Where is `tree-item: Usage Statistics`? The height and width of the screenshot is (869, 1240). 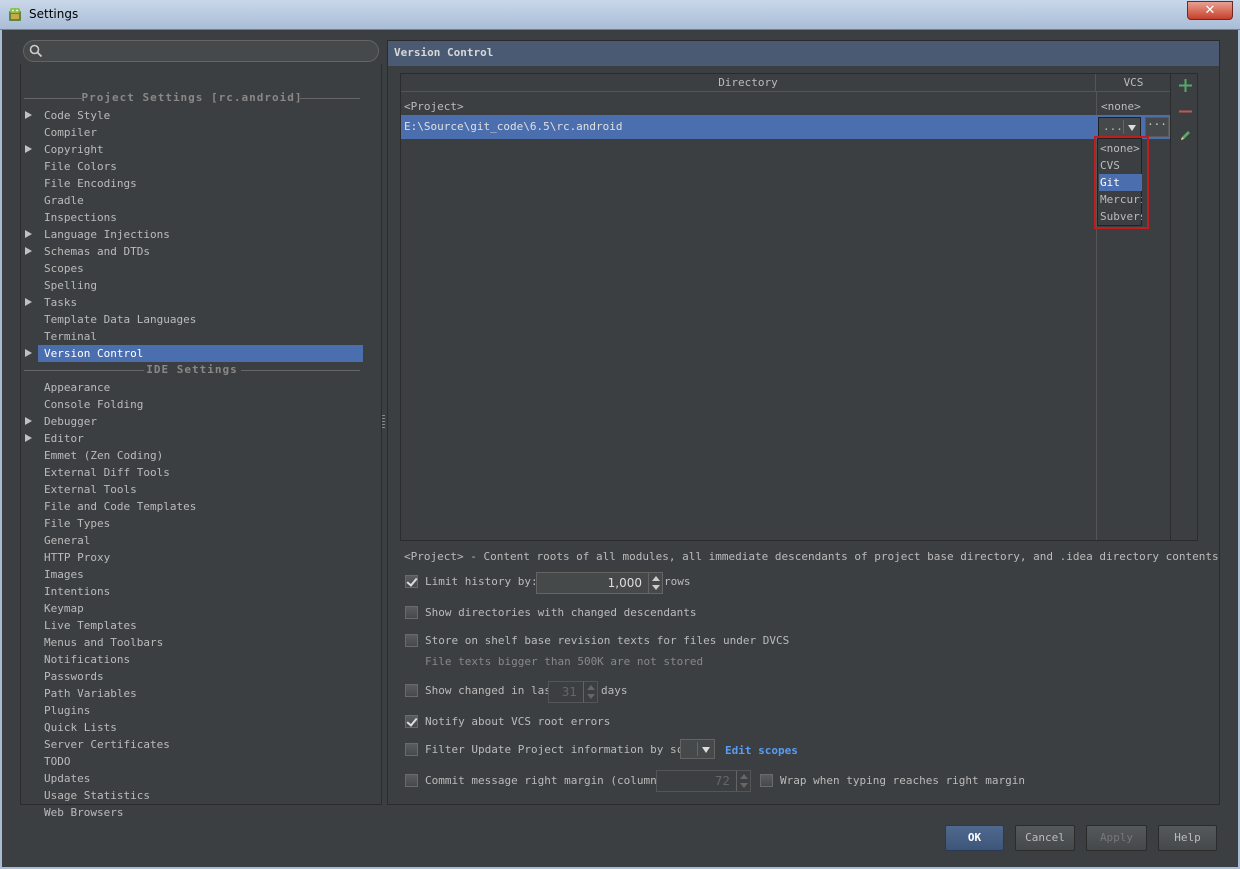
tree-item: Usage Statistics is located at coordinates (200, 795).